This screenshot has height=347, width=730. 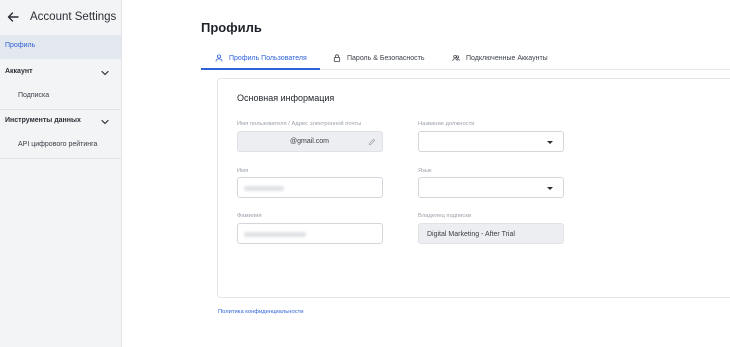 What do you see at coordinates (20, 45) in the screenshot?
I see `sidebar-item-profile-label: Профиль` at bounding box center [20, 45].